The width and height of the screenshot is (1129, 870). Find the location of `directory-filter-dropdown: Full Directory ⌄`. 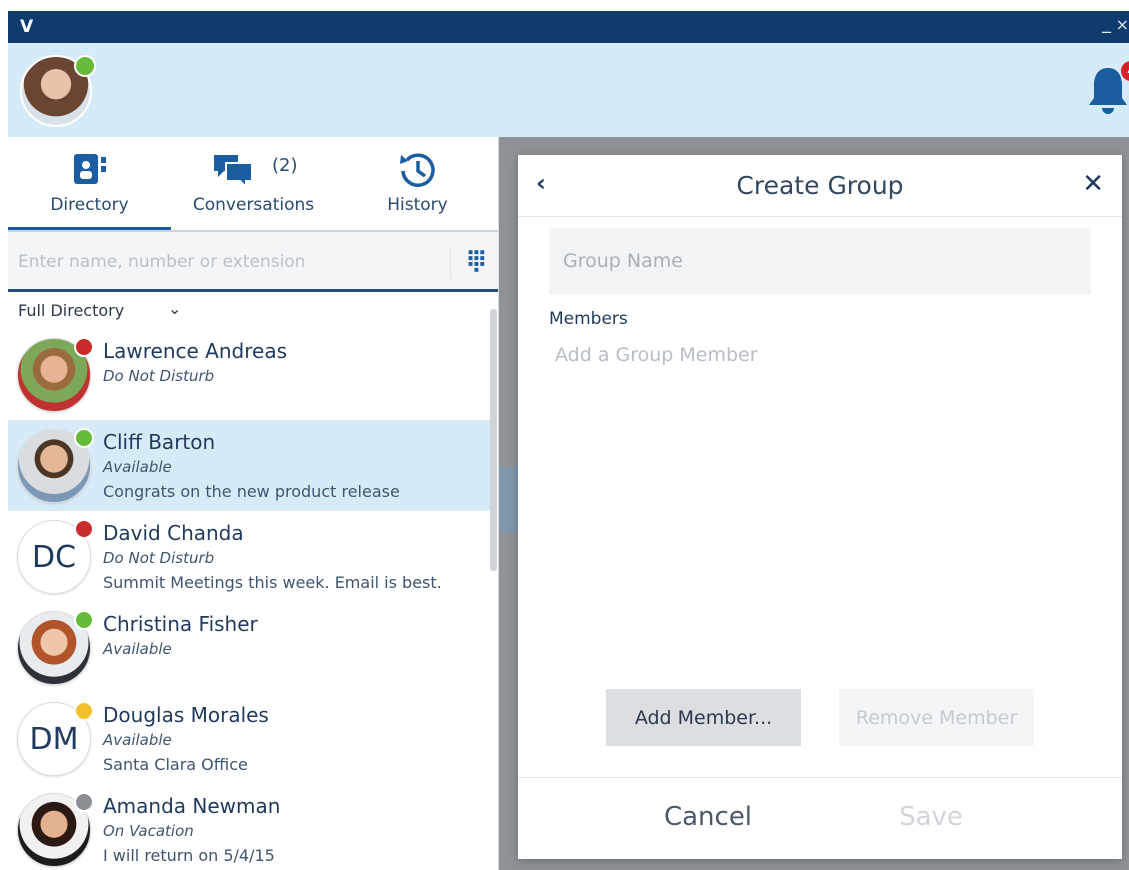

directory-filter-dropdown: Full Directory ⌄ is located at coordinates (99, 309).